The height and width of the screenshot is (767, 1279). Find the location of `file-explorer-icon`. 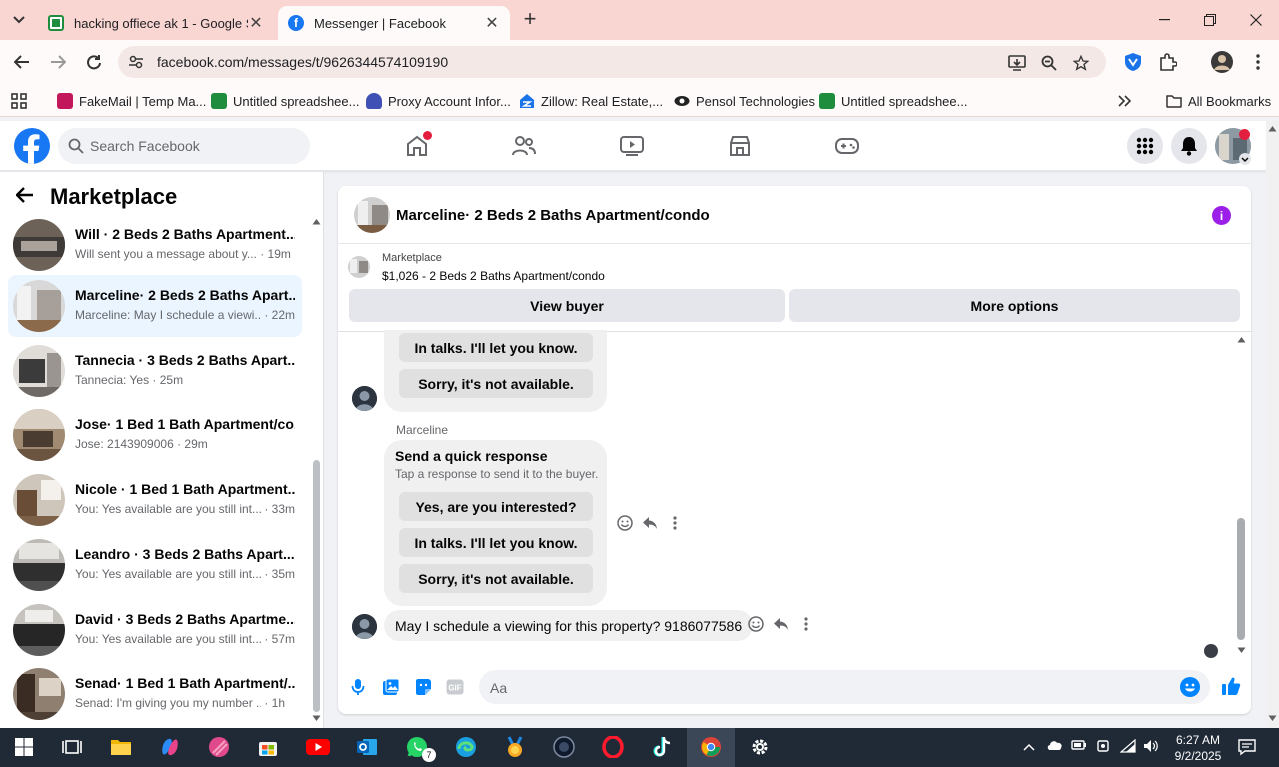

file-explorer-icon is located at coordinates (121, 747).